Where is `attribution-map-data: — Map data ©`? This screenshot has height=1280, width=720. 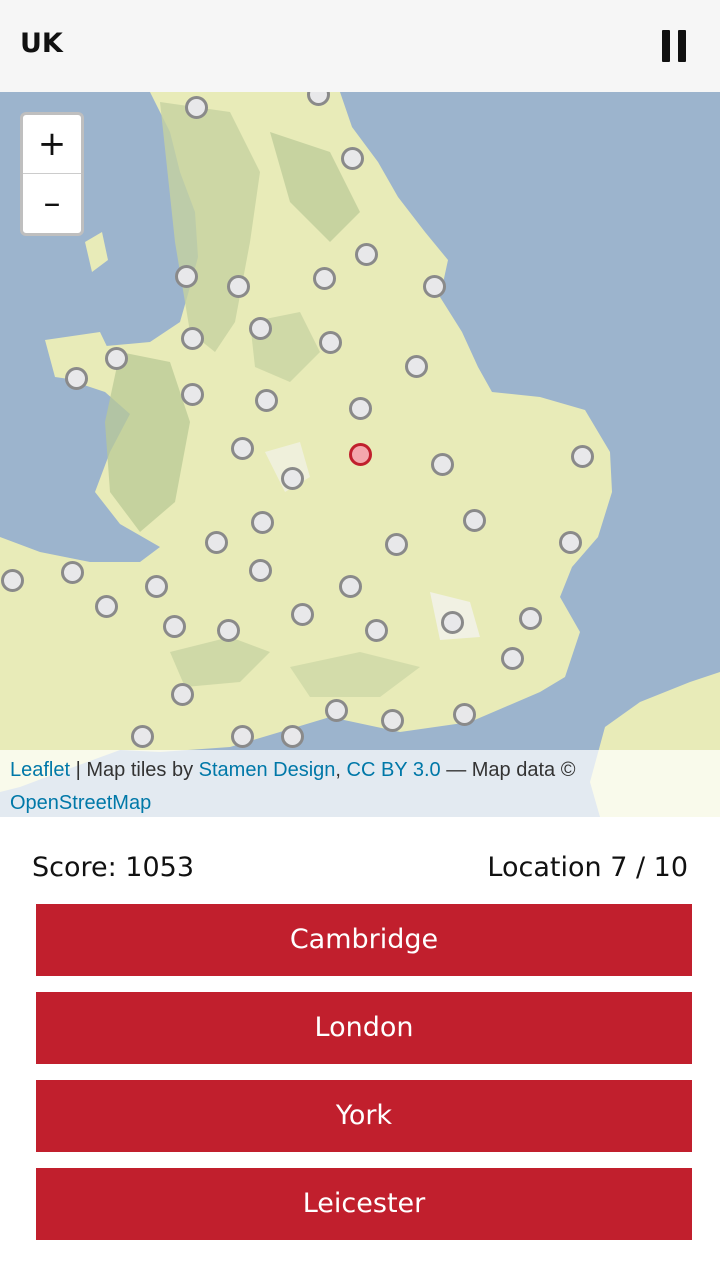
attribution-map-data: — Map data © is located at coordinates (508, 770).